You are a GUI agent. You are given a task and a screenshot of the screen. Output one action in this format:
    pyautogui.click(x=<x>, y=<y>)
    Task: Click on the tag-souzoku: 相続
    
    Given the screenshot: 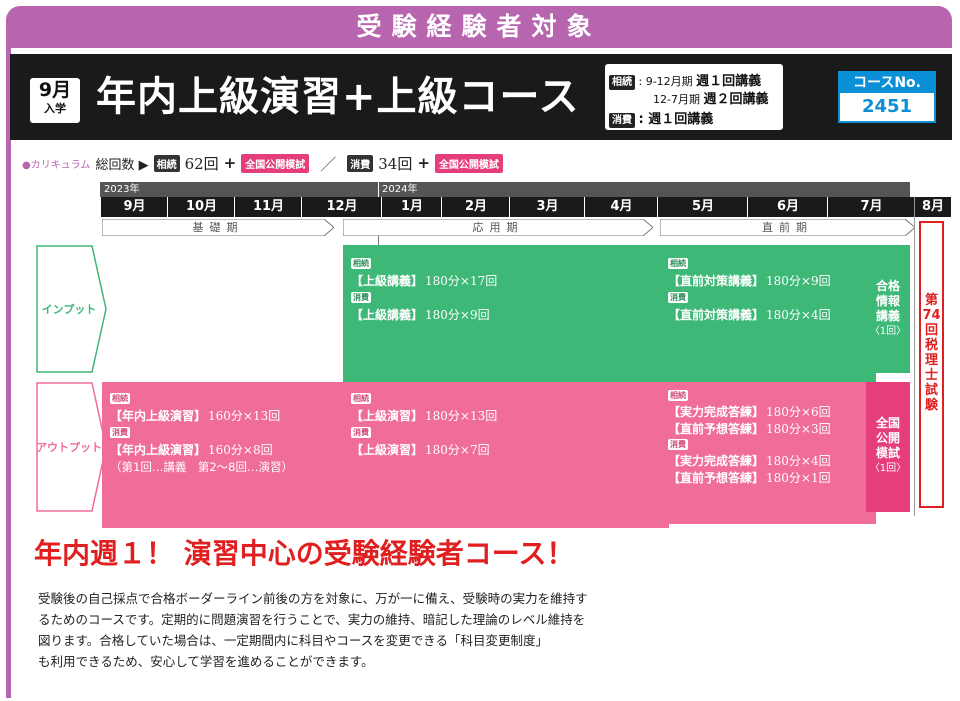 What is the action you would take?
    pyautogui.click(x=678, y=395)
    